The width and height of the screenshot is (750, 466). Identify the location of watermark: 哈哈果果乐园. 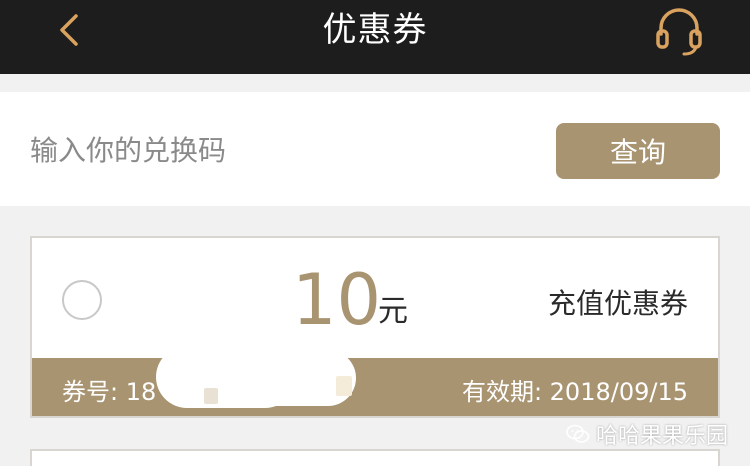
(647, 435).